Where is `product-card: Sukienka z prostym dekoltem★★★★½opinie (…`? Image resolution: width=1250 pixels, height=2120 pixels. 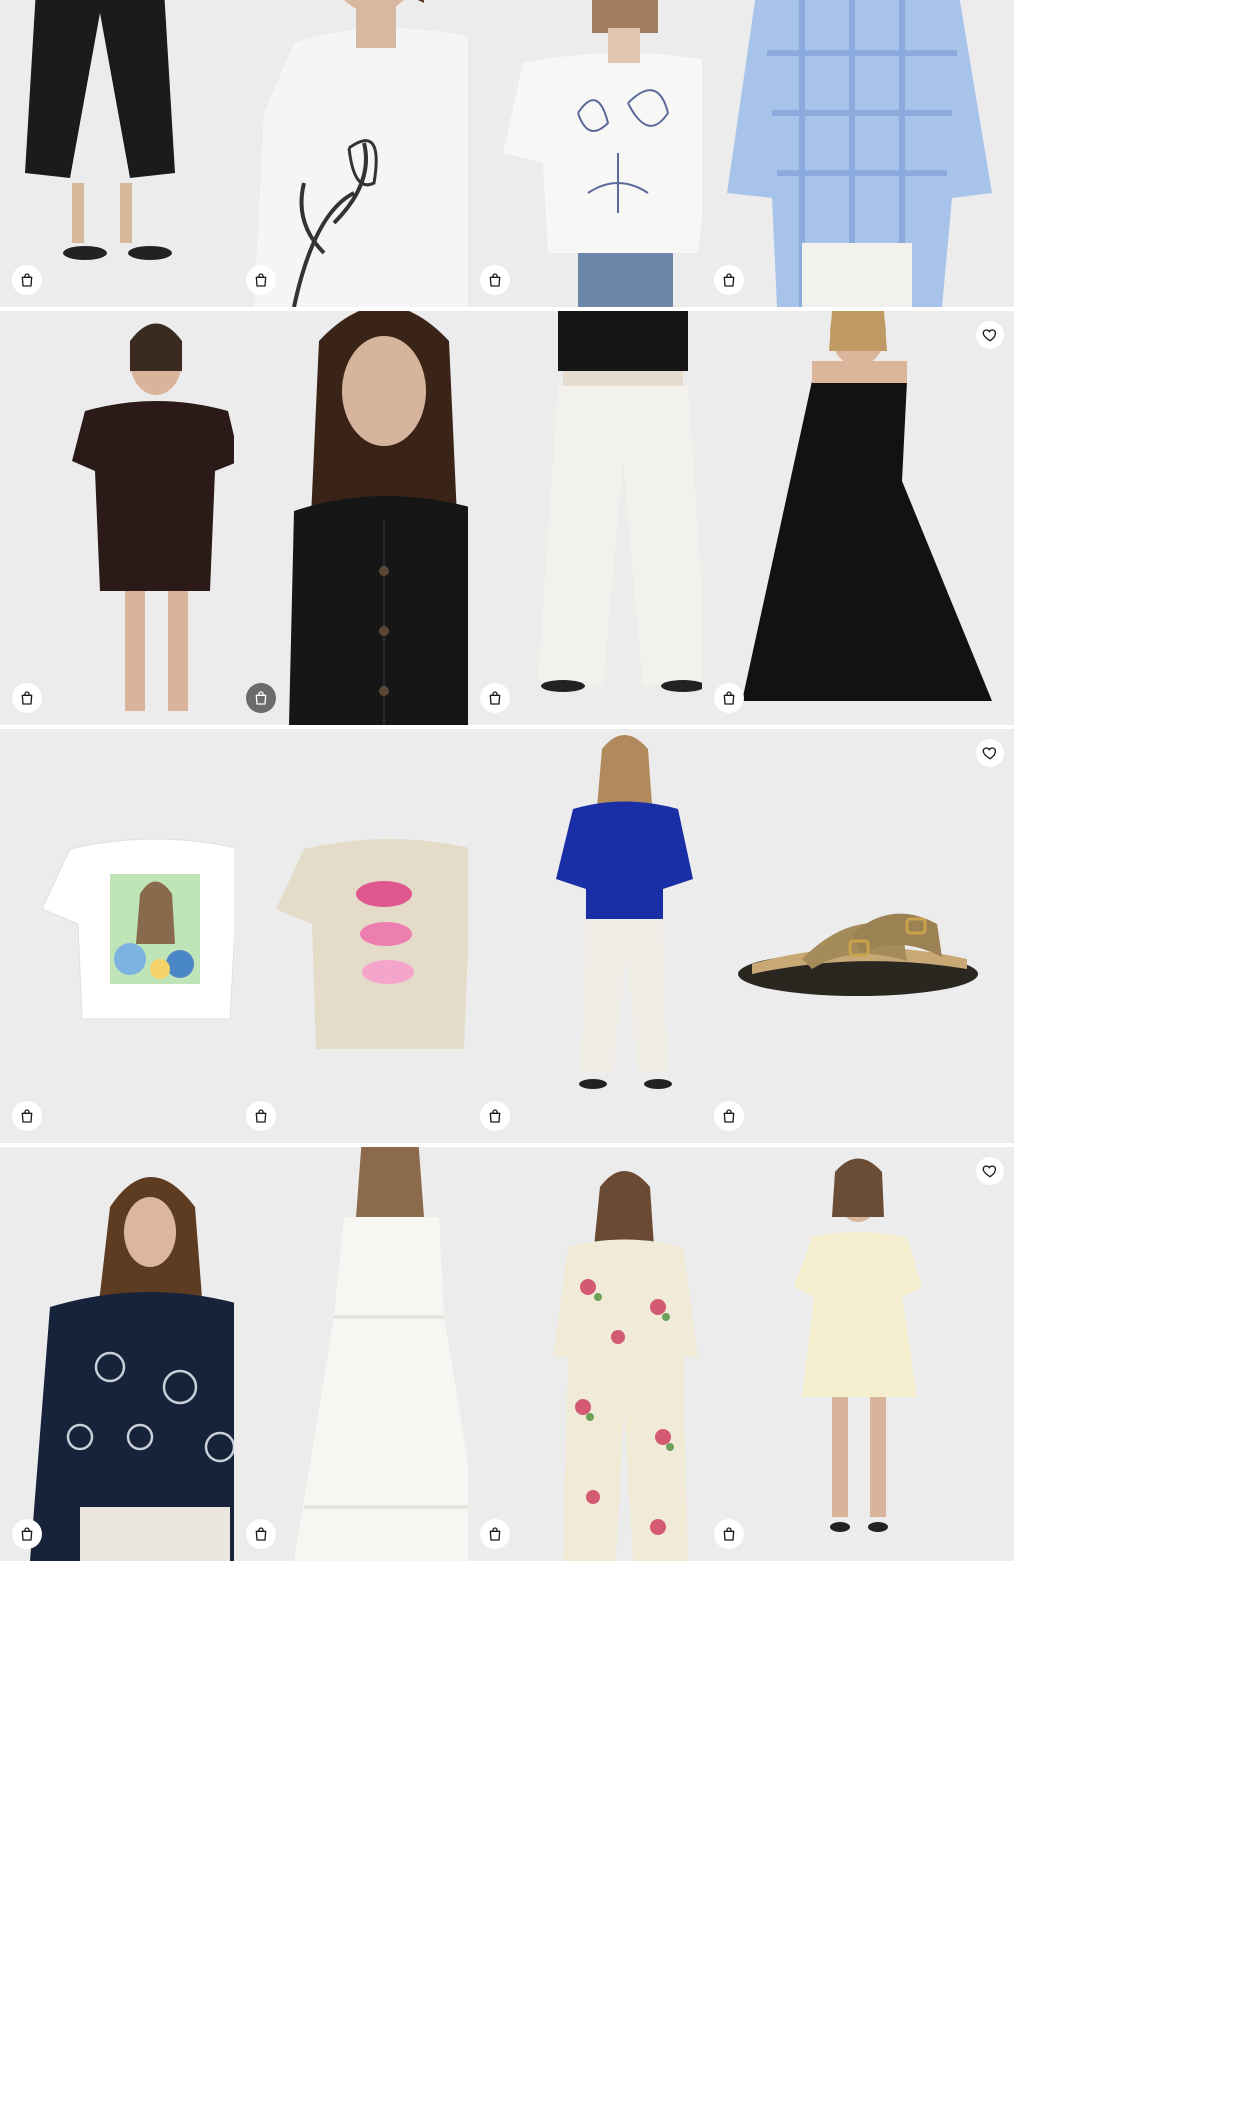
product-card: Sukienka z prostym dekoltem★★★★½opinie (… is located at coordinates (858, 556).